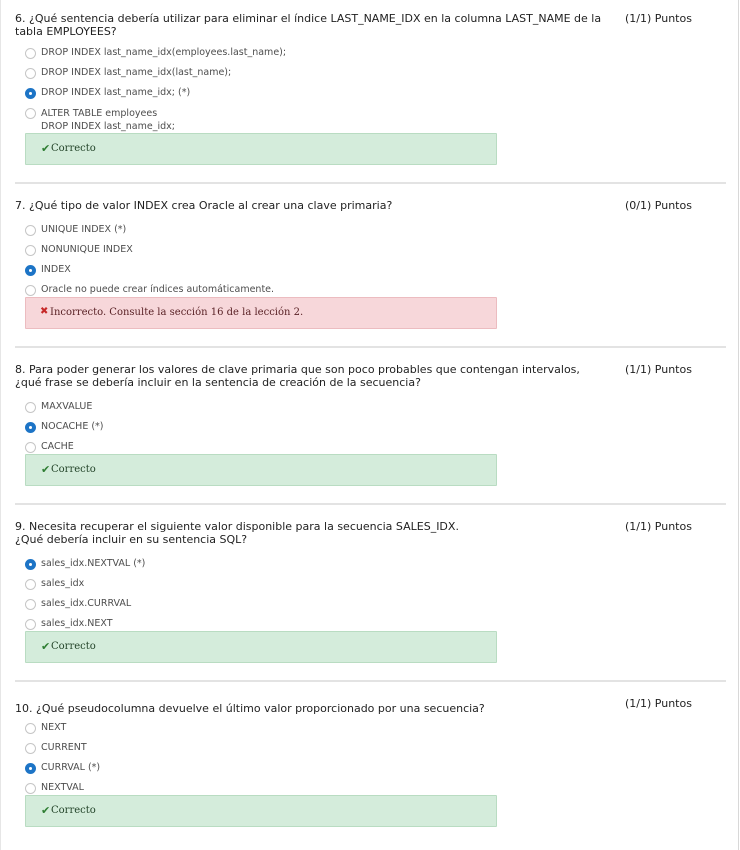  I want to click on option-label: sales_idx, so click(63, 583).